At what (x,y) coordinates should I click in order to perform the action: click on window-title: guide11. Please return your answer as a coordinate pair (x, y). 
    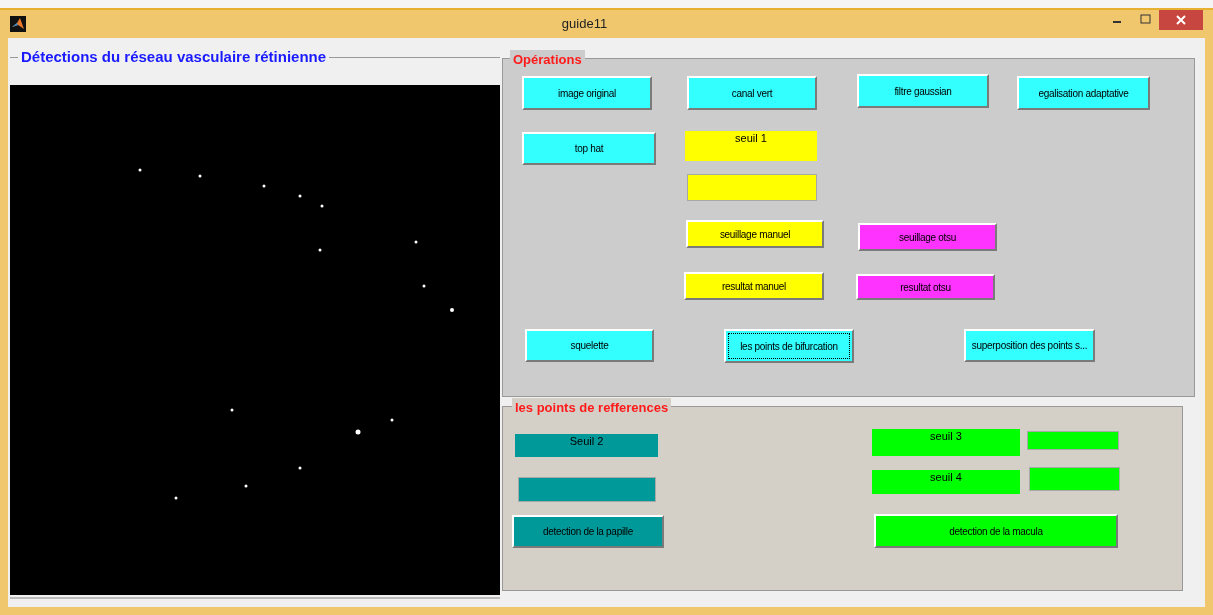
    Looking at the image, I should click on (584, 24).